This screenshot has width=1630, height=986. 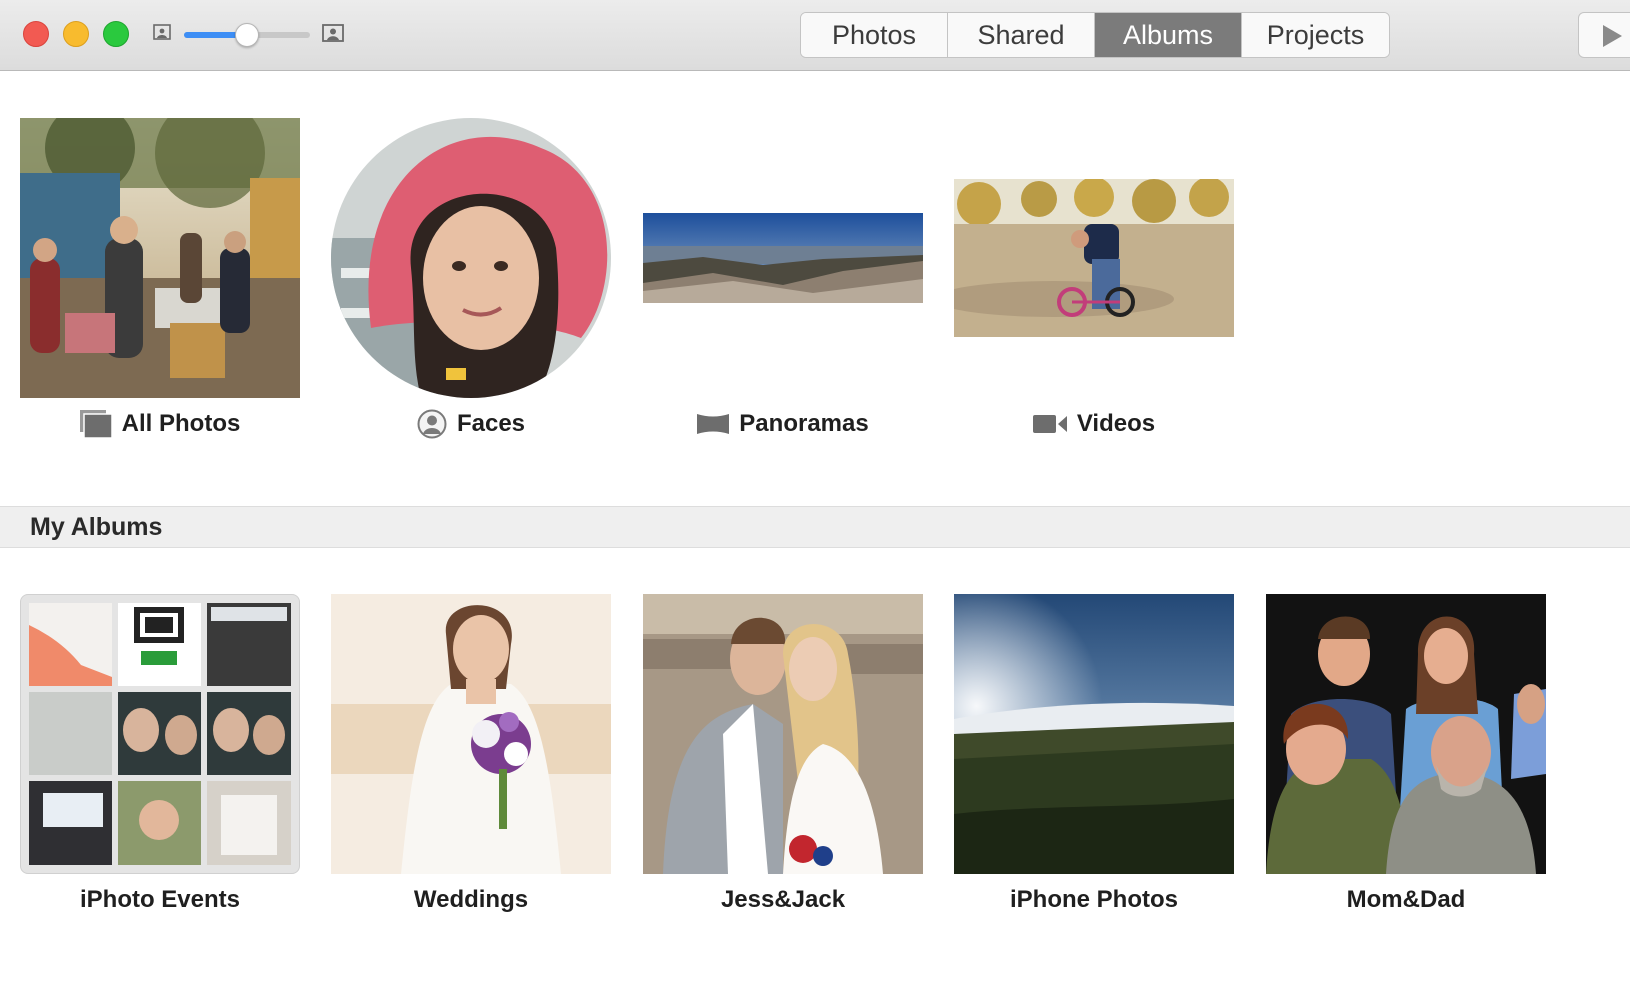 What do you see at coordinates (783, 258) in the screenshot?
I see `album-thumbnail-panoramas` at bounding box center [783, 258].